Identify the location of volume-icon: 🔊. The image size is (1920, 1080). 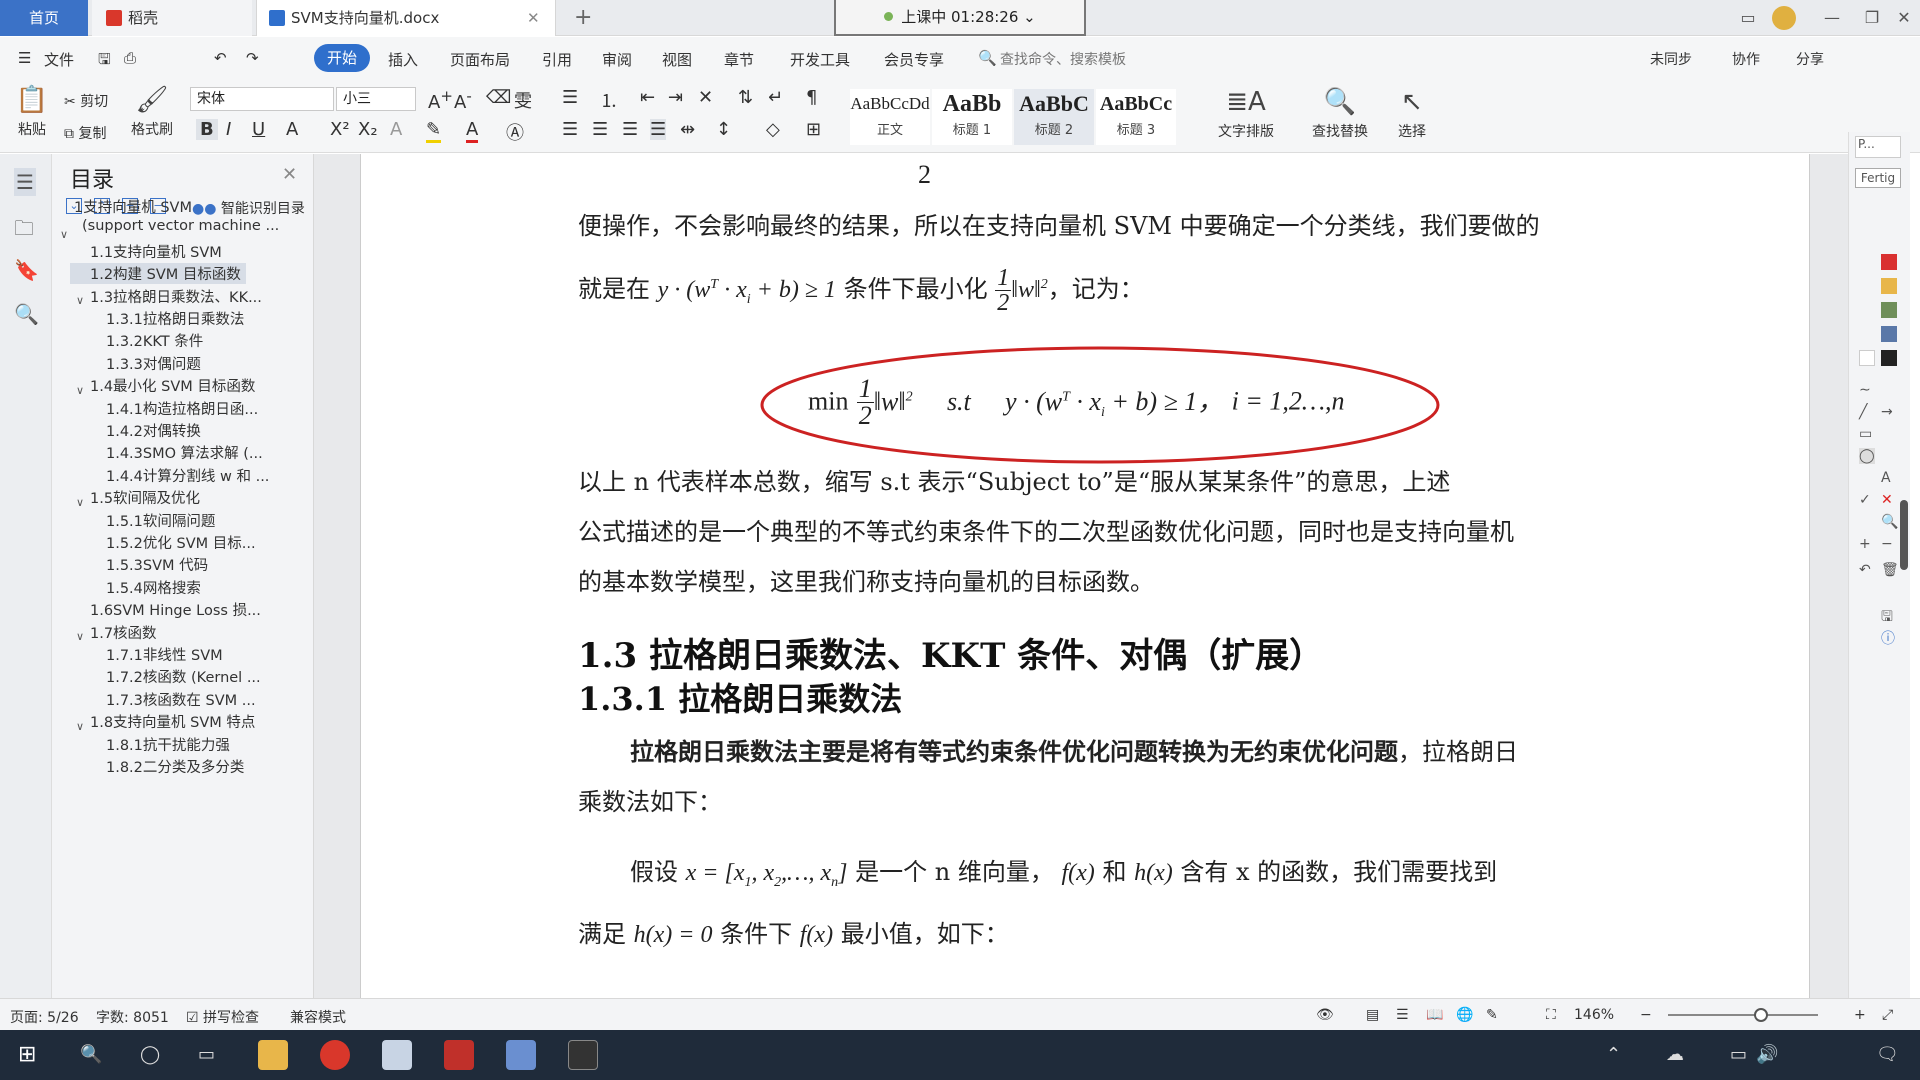
(1767, 1054).